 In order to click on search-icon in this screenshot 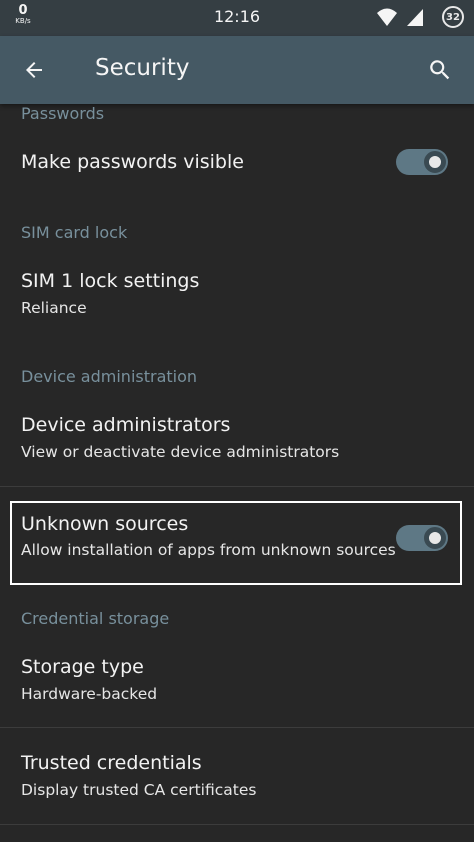, I will do `click(440, 70)`.